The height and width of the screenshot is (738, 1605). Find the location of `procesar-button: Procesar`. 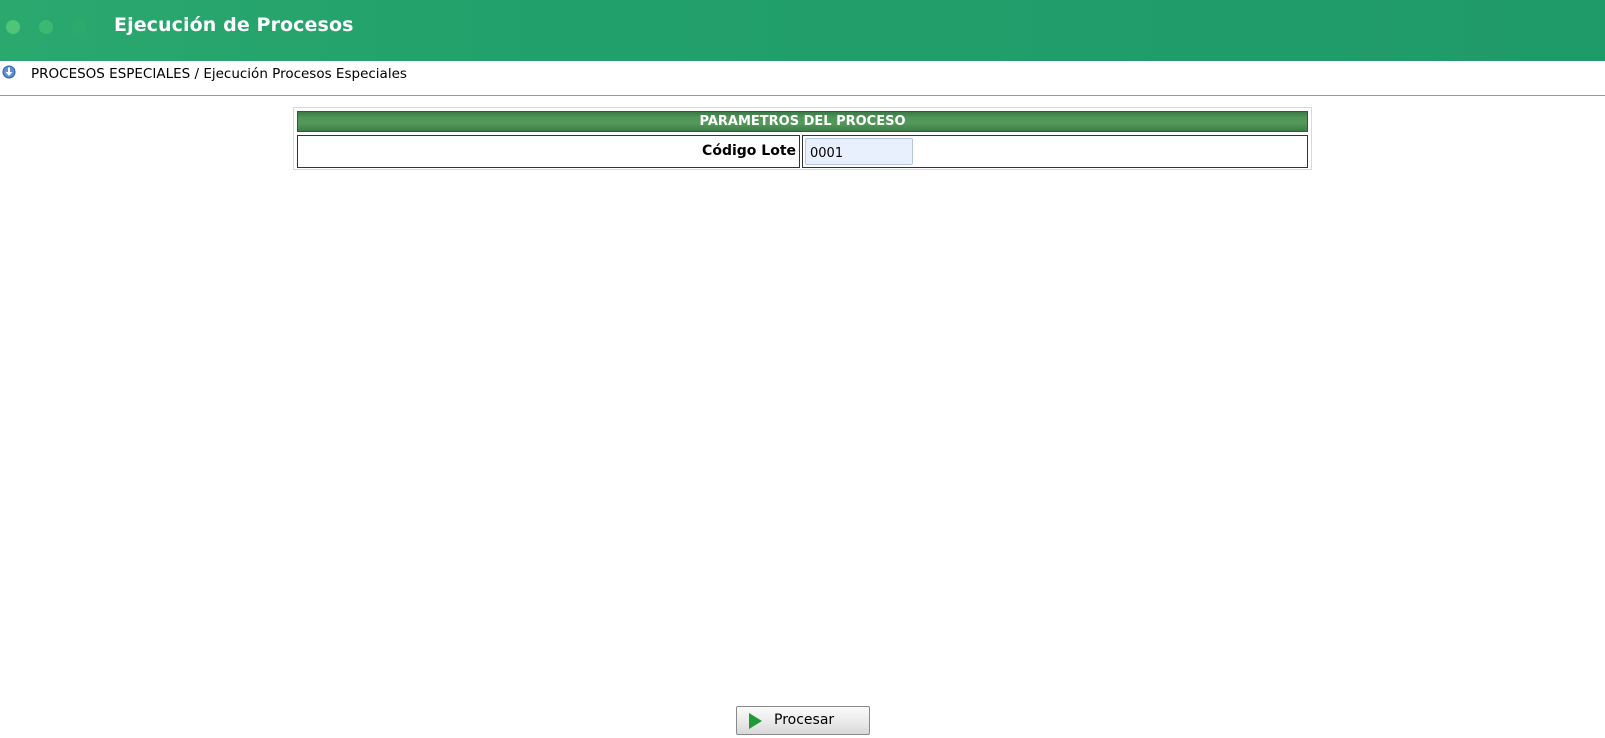

procesar-button: Procesar is located at coordinates (803, 720).